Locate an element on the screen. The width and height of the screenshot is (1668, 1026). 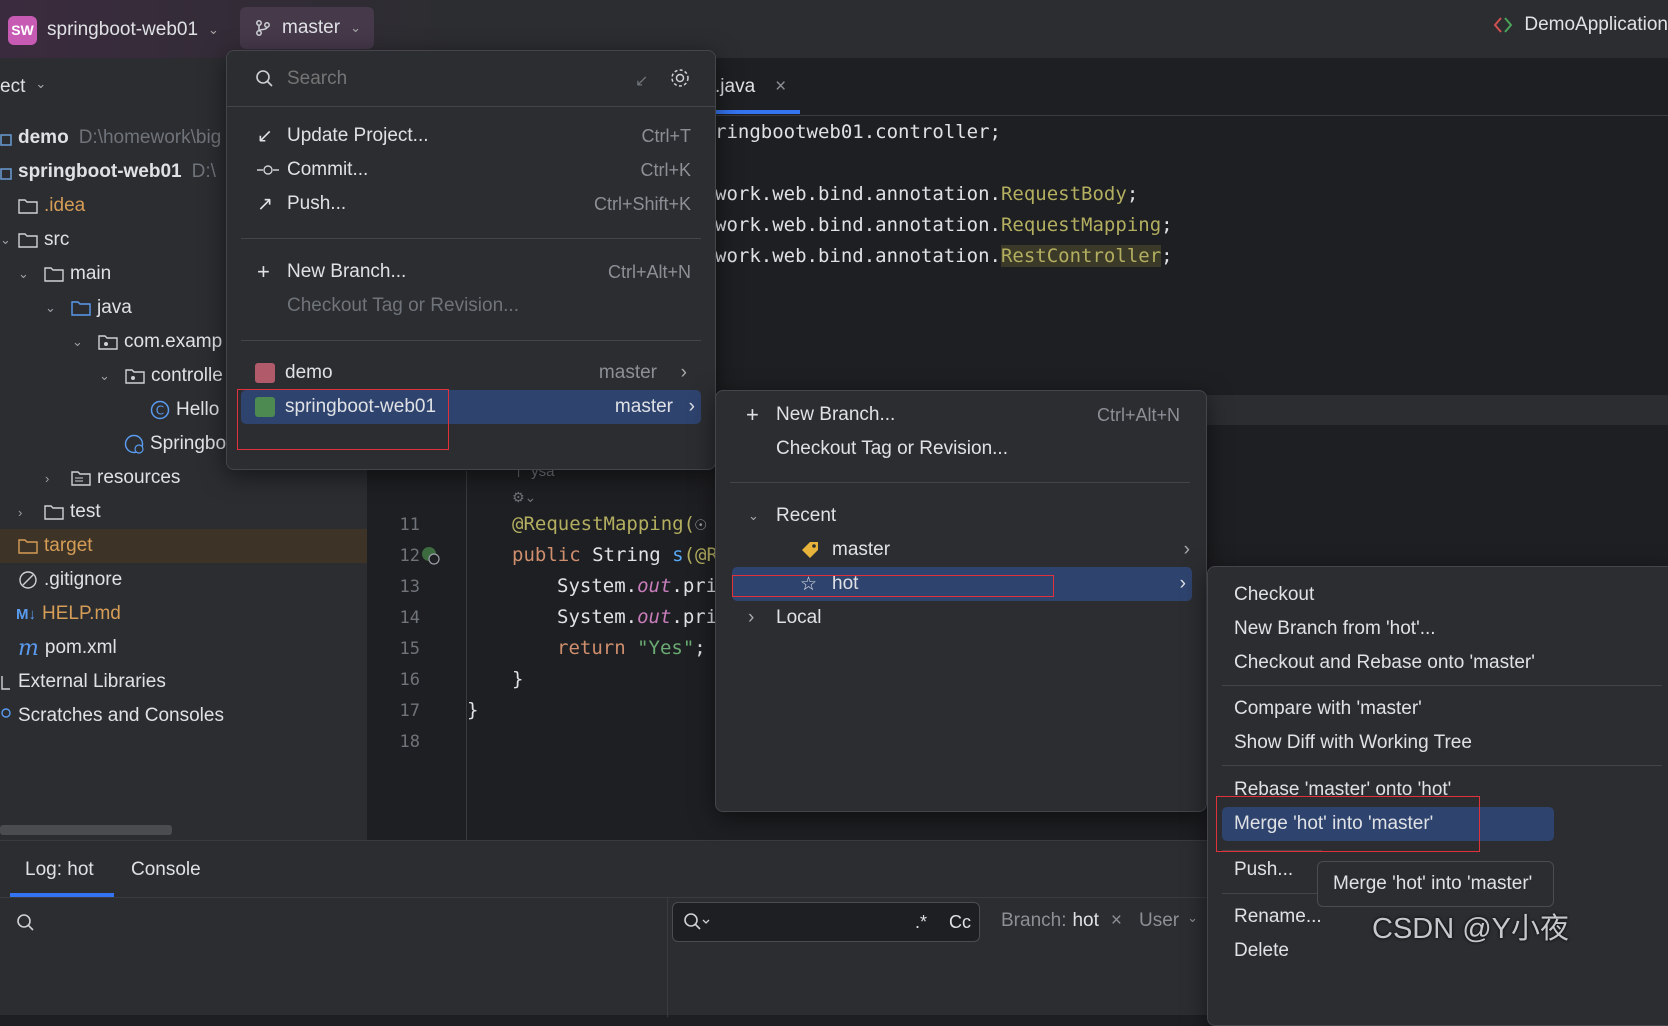
user-filter-label: User is located at coordinates (1159, 920).